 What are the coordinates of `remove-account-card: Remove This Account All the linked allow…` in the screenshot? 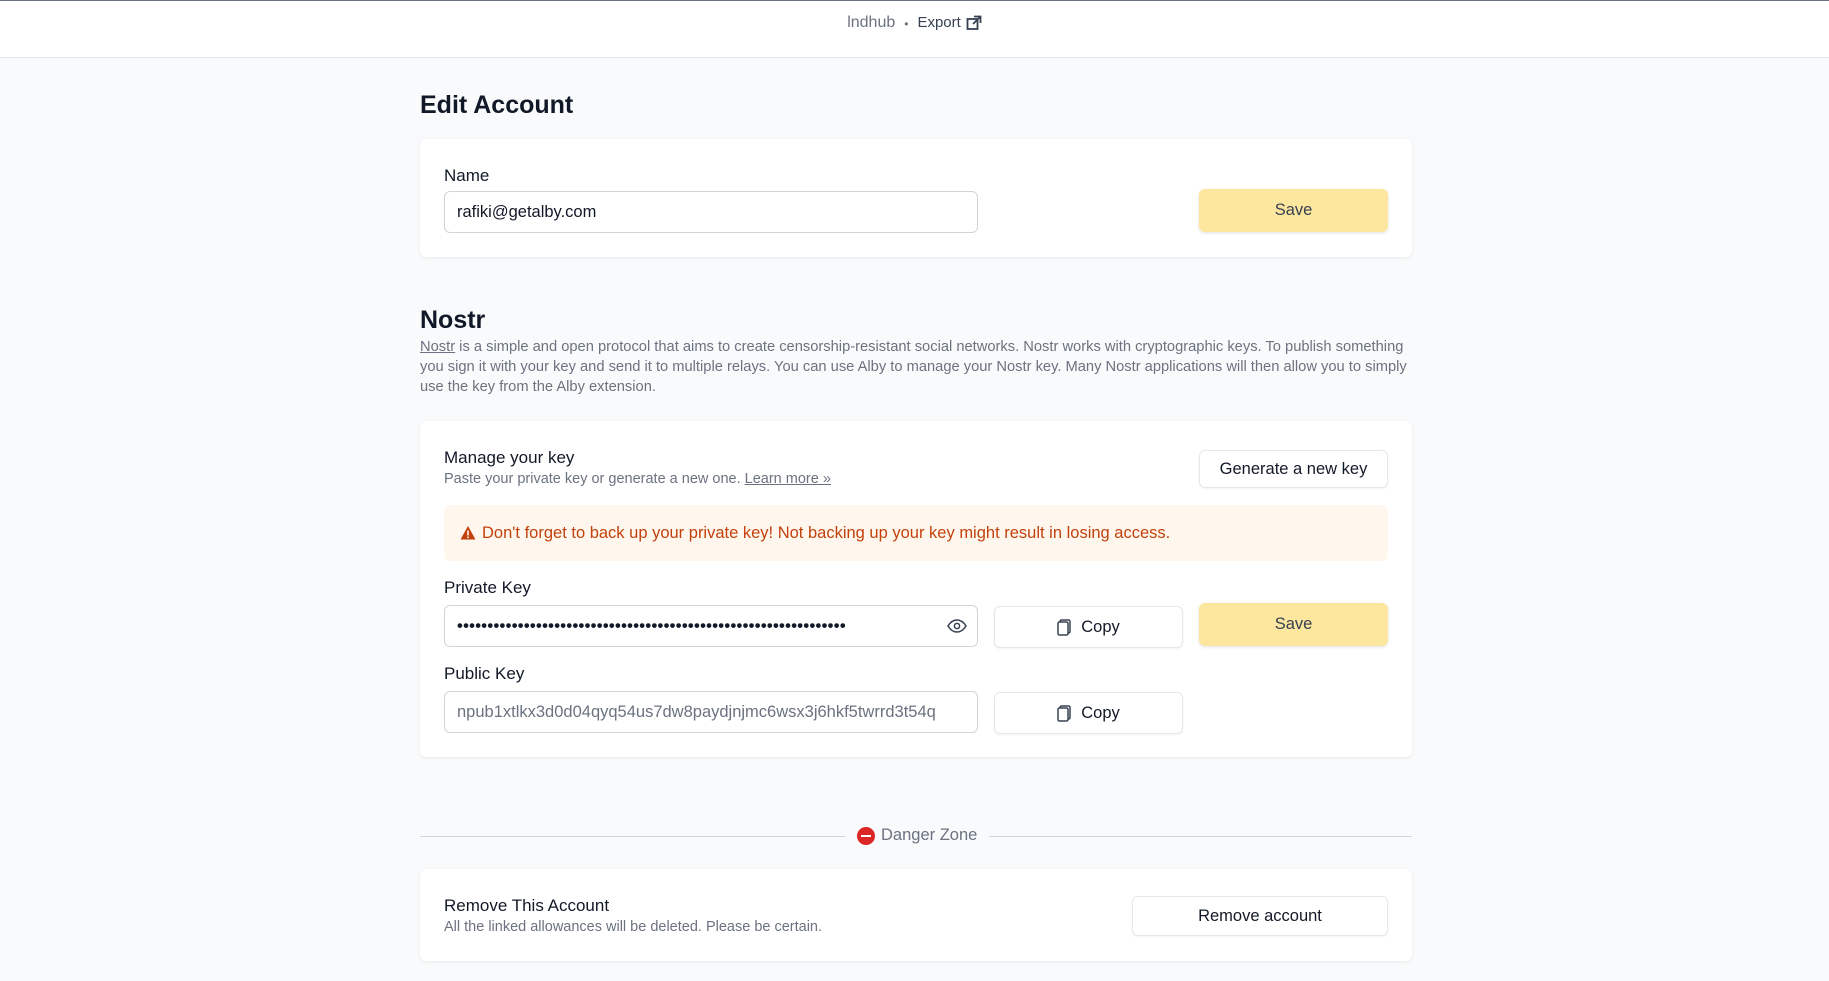 It's located at (916, 915).